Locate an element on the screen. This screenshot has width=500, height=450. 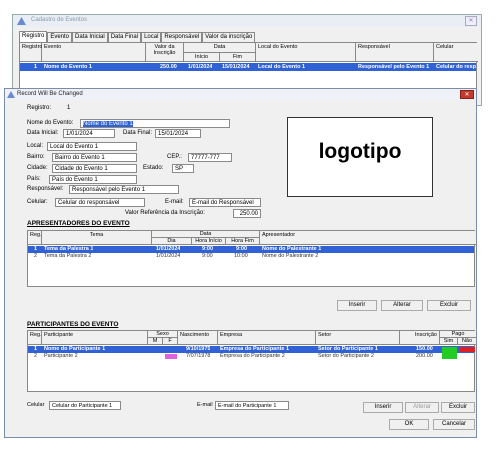
col-hora-fim: Hora Fim is located at coordinates (243, 241).